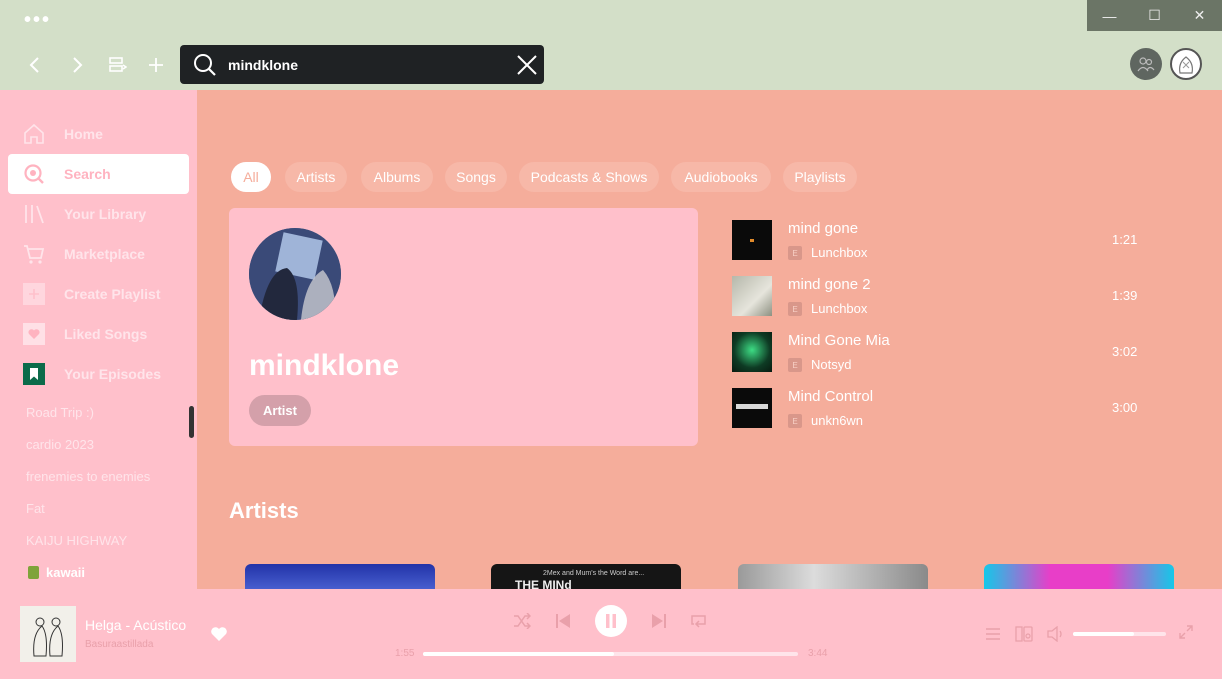 The width and height of the screenshot is (1222, 679). I want to click on song-row: mind gone E Lunchbox 1:21, so click(942, 240).